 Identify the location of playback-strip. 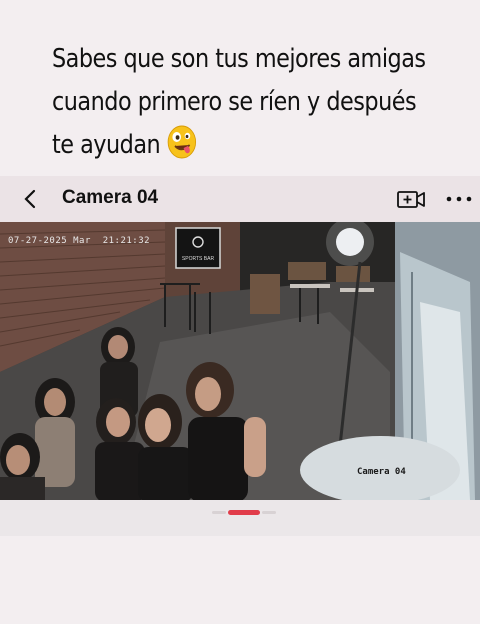
(240, 518).